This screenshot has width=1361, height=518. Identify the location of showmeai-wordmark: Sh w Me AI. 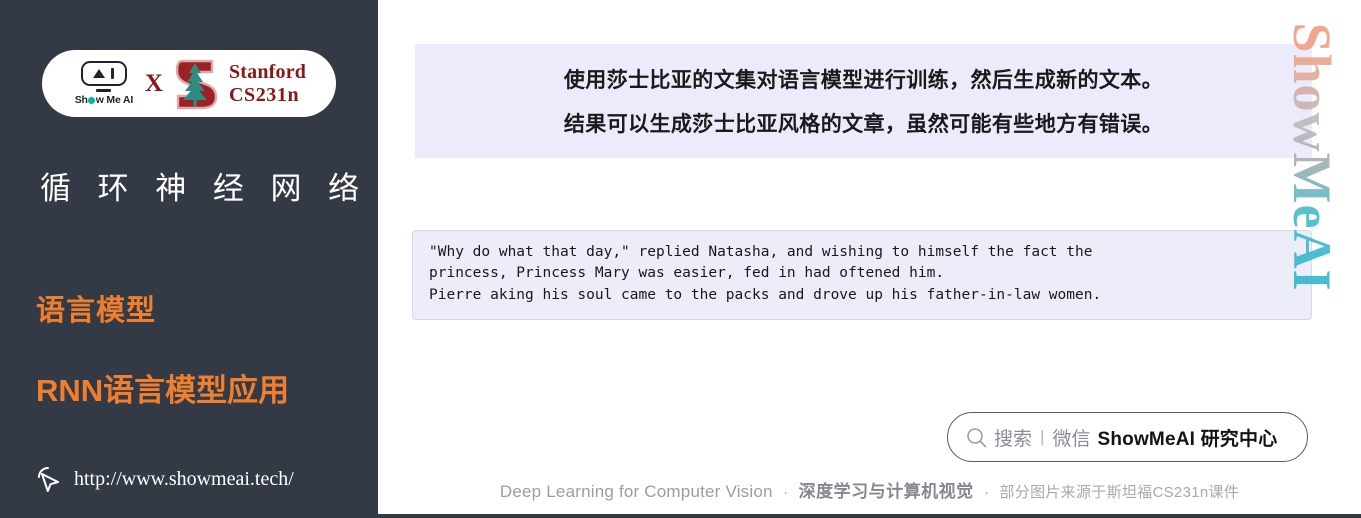
(104, 99).